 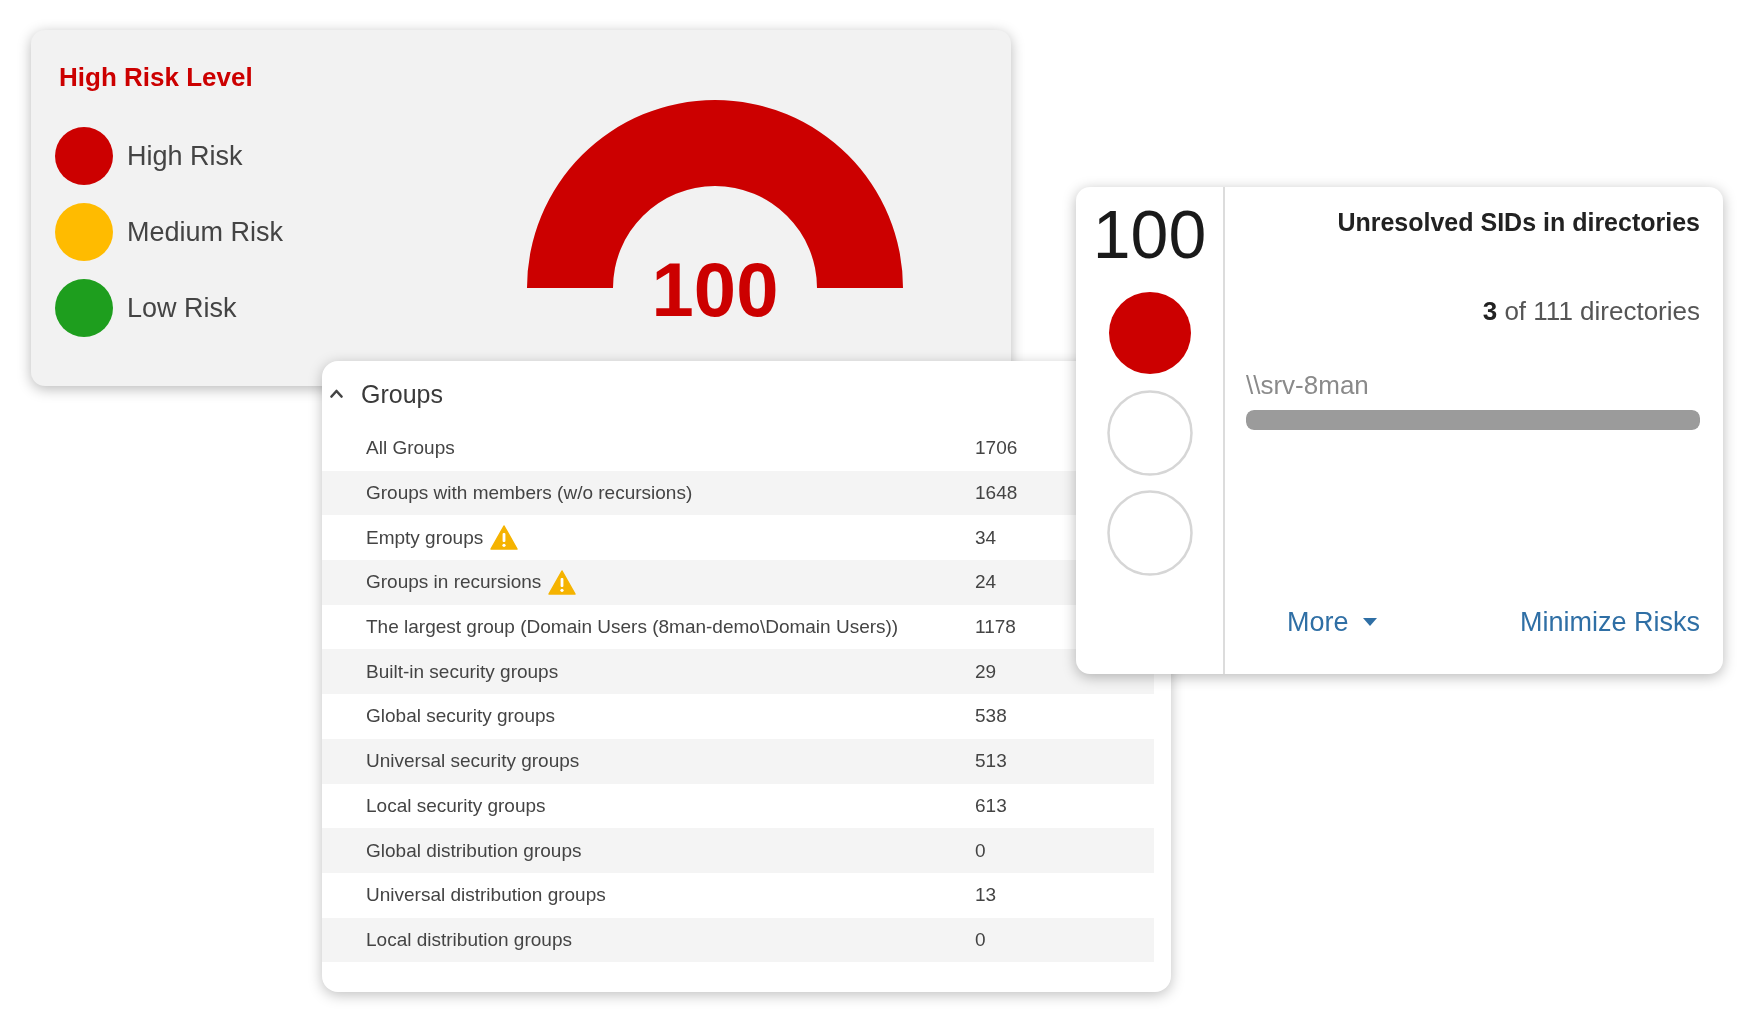 What do you see at coordinates (410, 448) in the screenshot?
I see `row-label: All Groups` at bounding box center [410, 448].